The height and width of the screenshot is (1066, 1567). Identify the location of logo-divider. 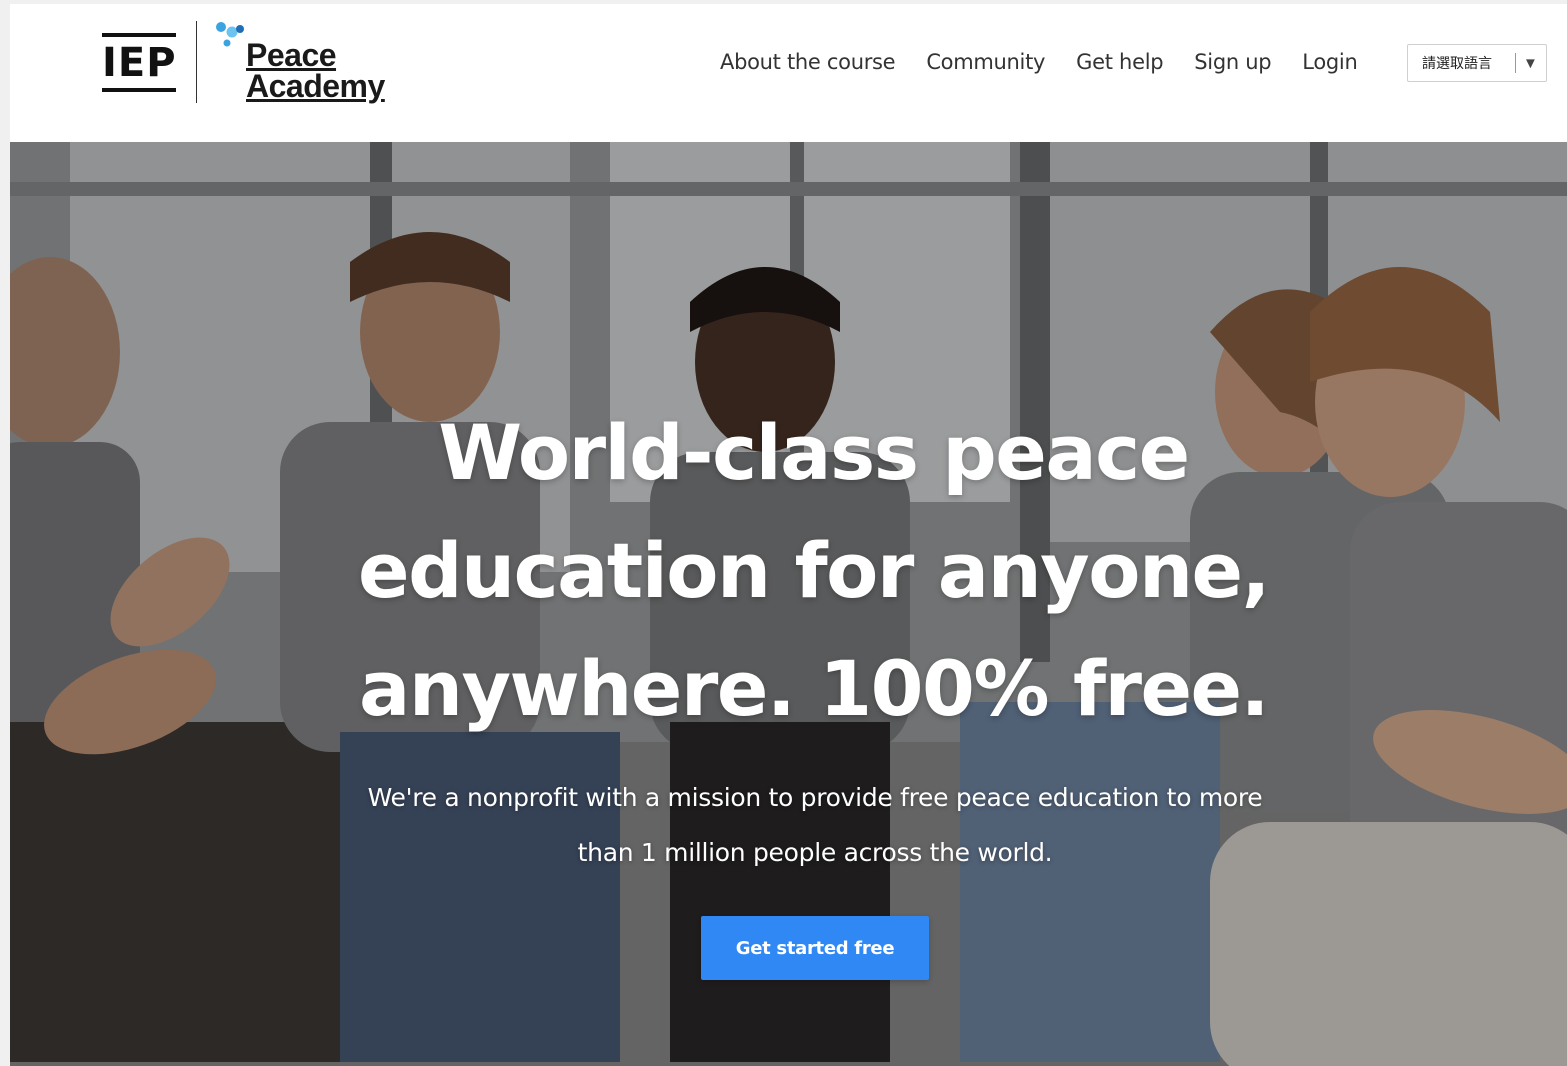
(196, 62).